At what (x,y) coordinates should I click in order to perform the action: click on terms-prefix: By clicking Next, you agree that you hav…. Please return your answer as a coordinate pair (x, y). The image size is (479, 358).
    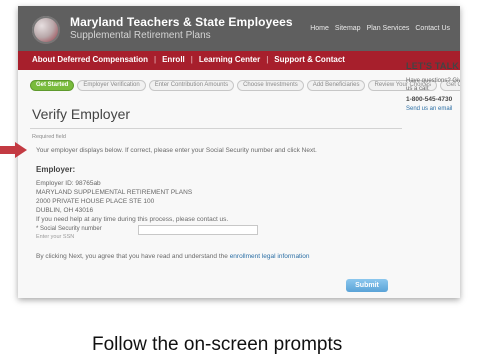
    Looking at the image, I should click on (132, 256).